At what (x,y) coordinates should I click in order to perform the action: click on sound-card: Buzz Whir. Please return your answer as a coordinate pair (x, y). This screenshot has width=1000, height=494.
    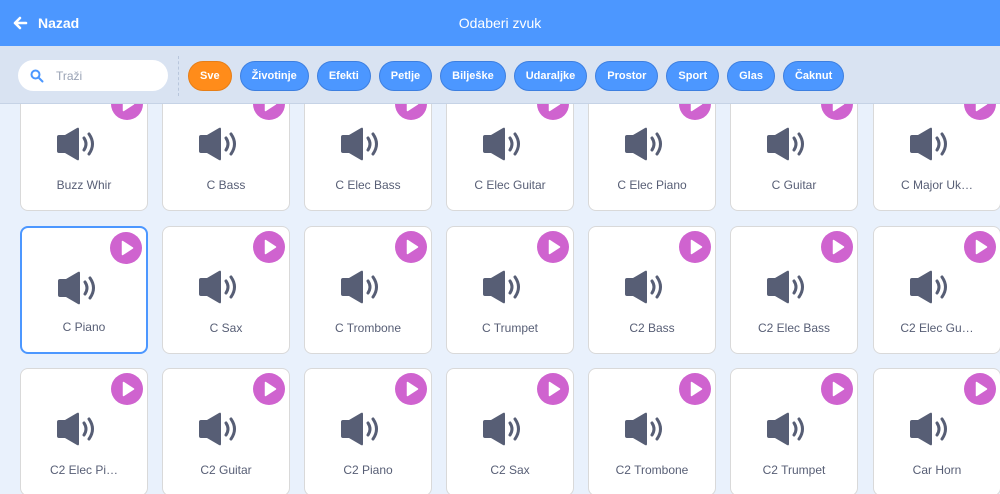
    Looking at the image, I should click on (84, 157).